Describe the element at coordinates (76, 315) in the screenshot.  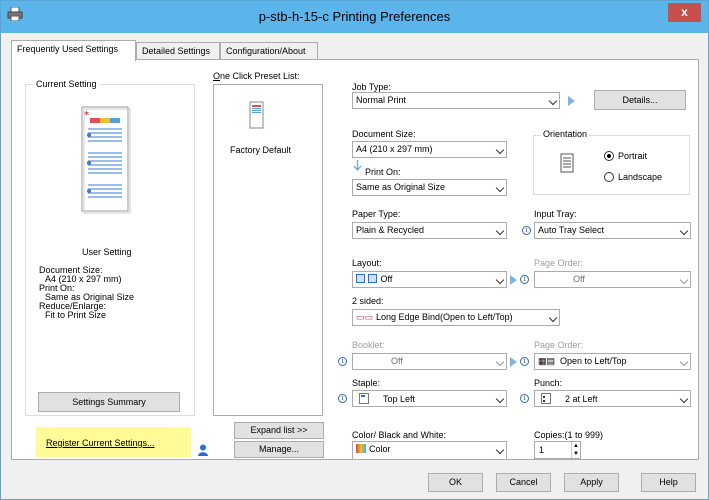
I see `summary-line: Fit to Print Size` at that location.